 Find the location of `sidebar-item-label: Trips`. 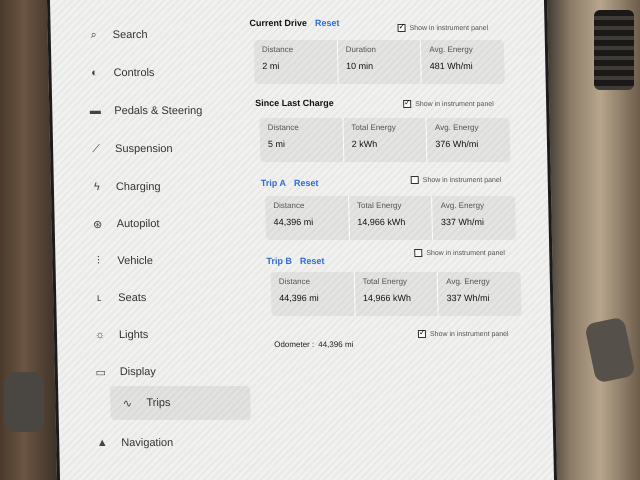

sidebar-item-label: Trips is located at coordinates (158, 403).